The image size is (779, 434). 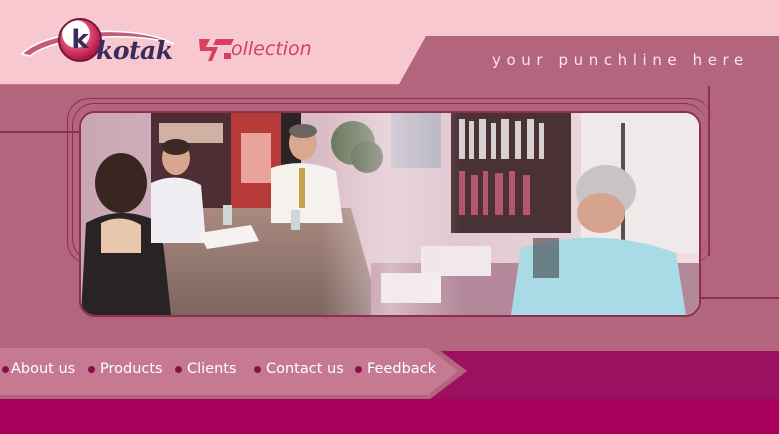 I want to click on nav-item-clients: Clients, so click(x=206, y=369).